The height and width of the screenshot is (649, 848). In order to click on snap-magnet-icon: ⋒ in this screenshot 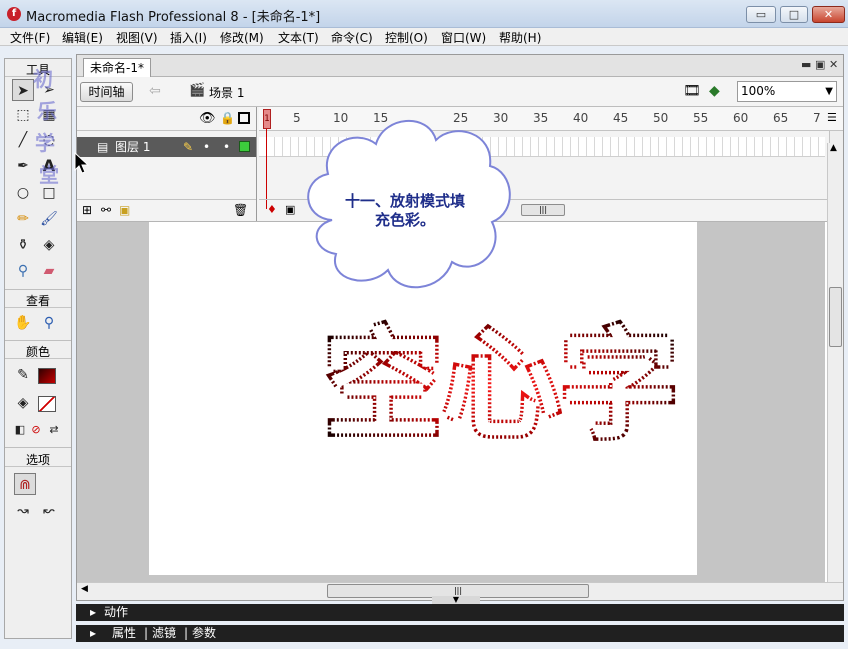, I will do `click(25, 484)`.